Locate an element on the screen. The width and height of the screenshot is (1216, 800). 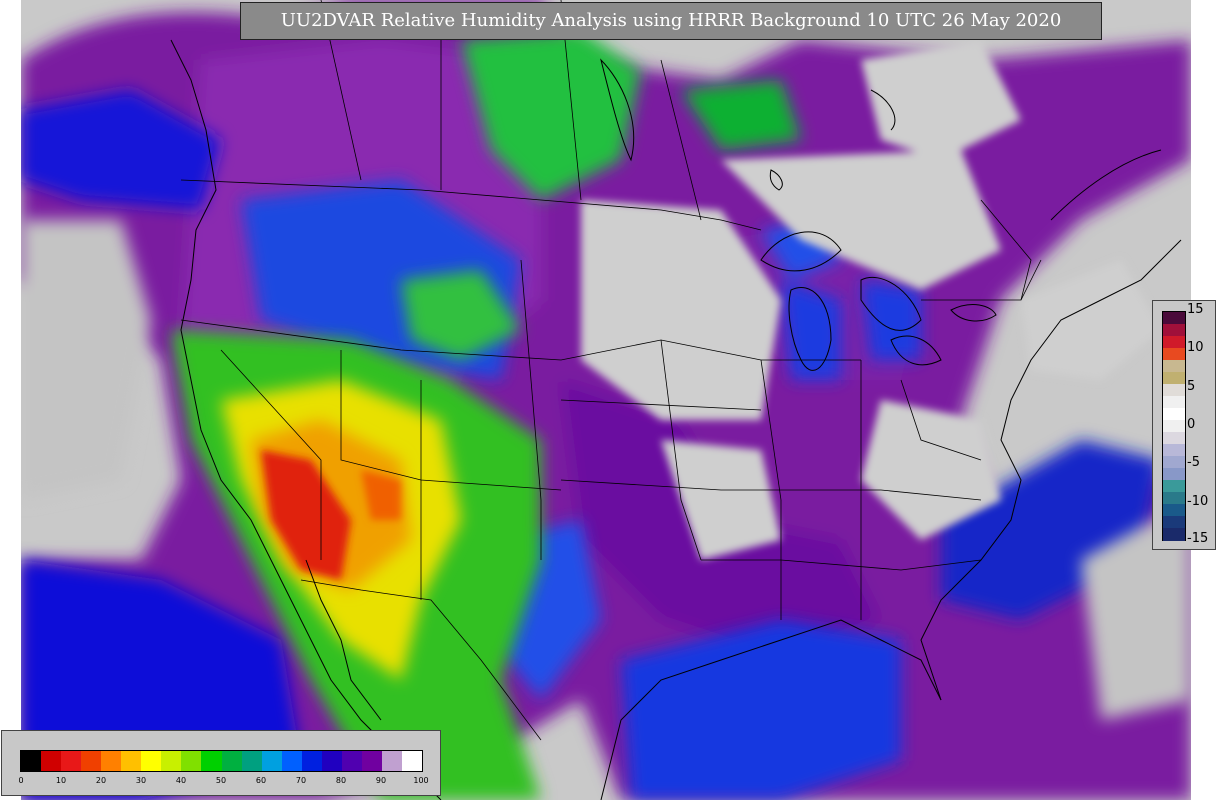
diff-tick-m10: -10 is located at coordinates (1198, 501).